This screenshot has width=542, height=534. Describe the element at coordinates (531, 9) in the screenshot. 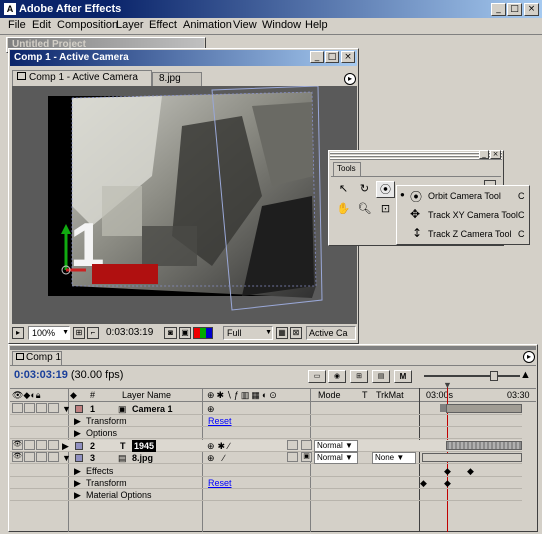

I see `close-button: ×` at that location.